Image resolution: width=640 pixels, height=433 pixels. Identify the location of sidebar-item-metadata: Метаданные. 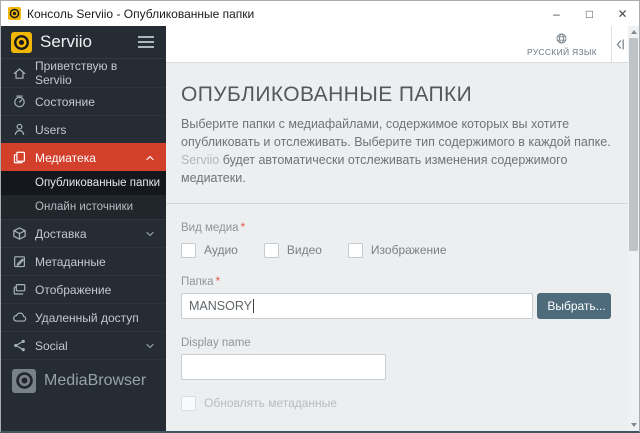
(83, 261).